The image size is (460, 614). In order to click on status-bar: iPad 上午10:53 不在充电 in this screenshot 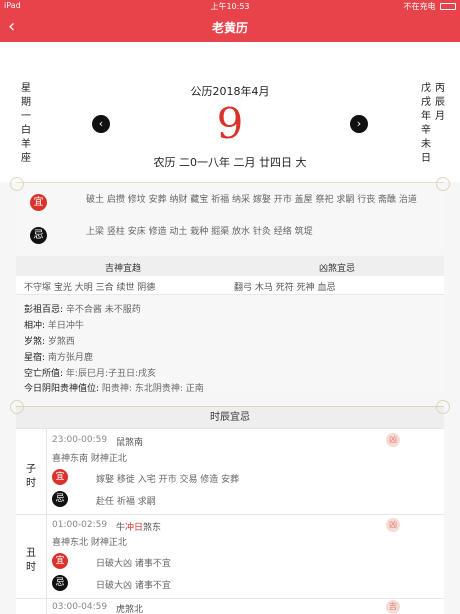, I will do `click(230, 6)`.